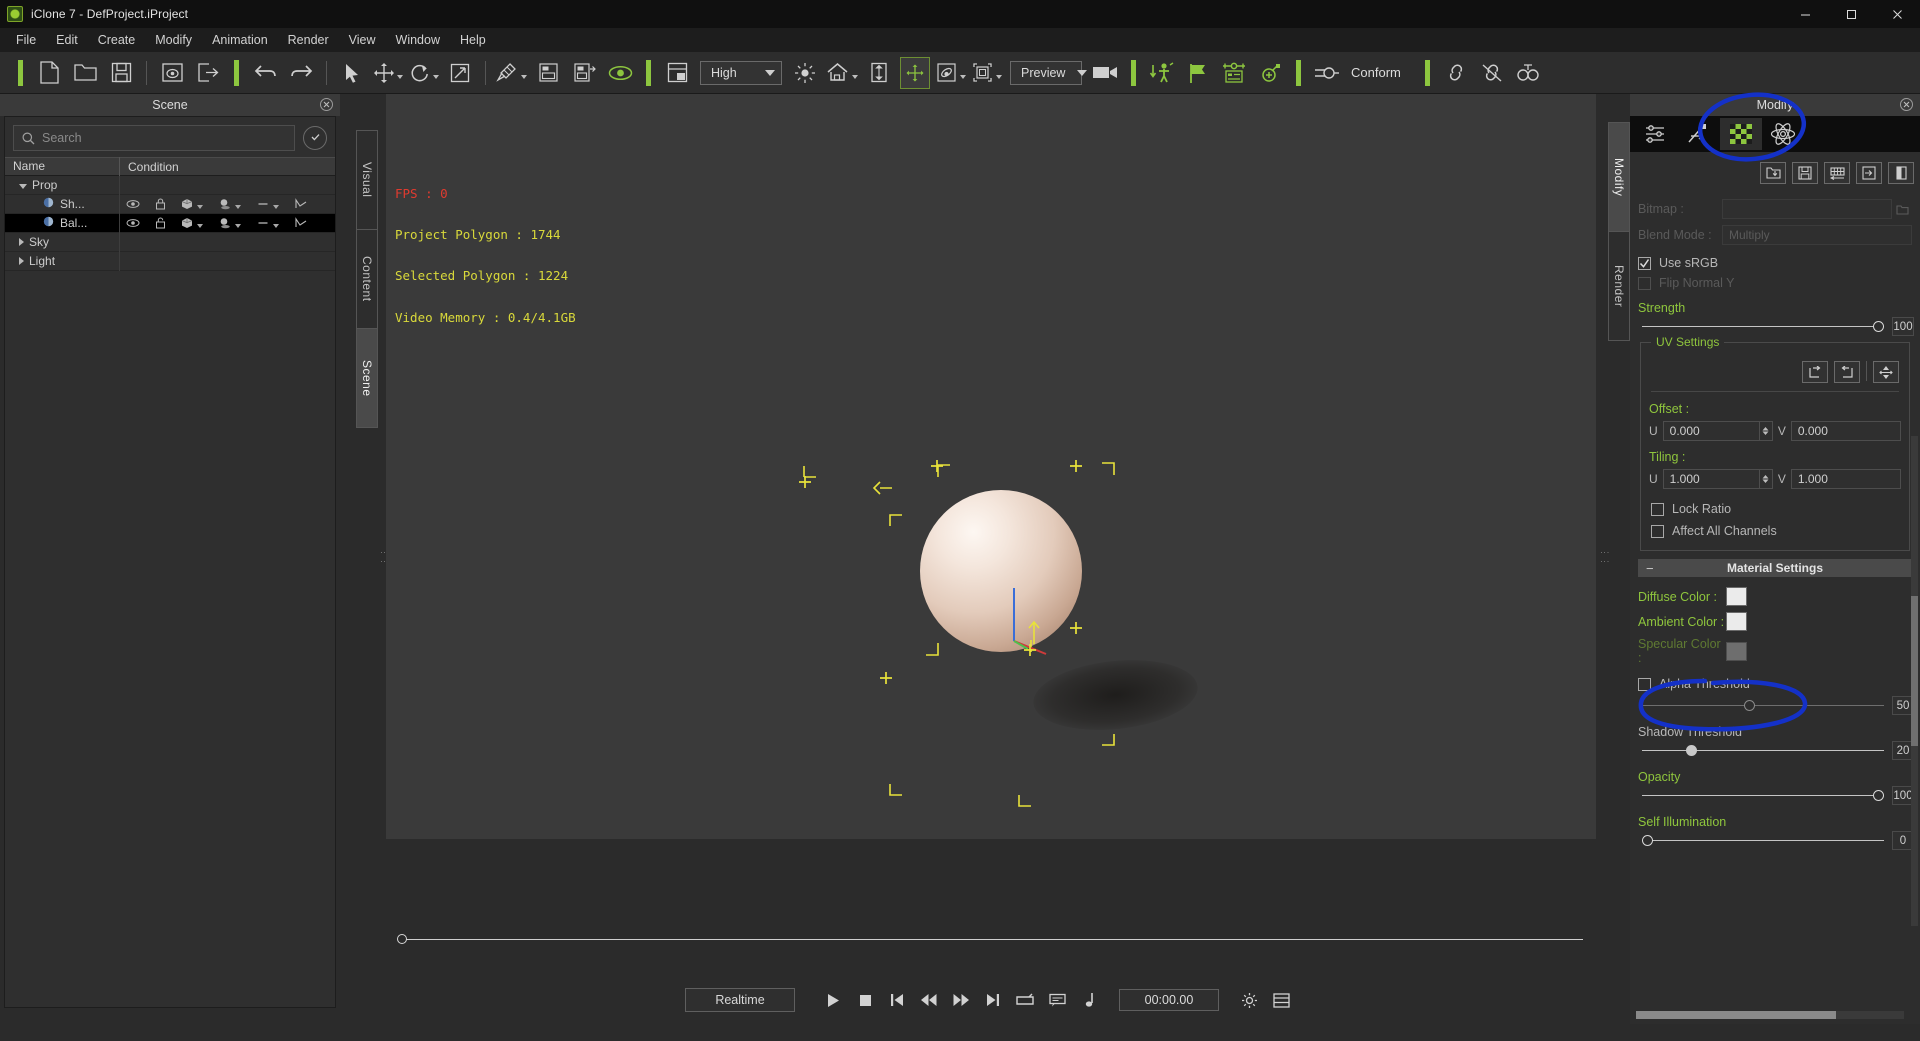  Describe the element at coordinates (240, 40) in the screenshot. I see `menu-animation: Animation` at that location.